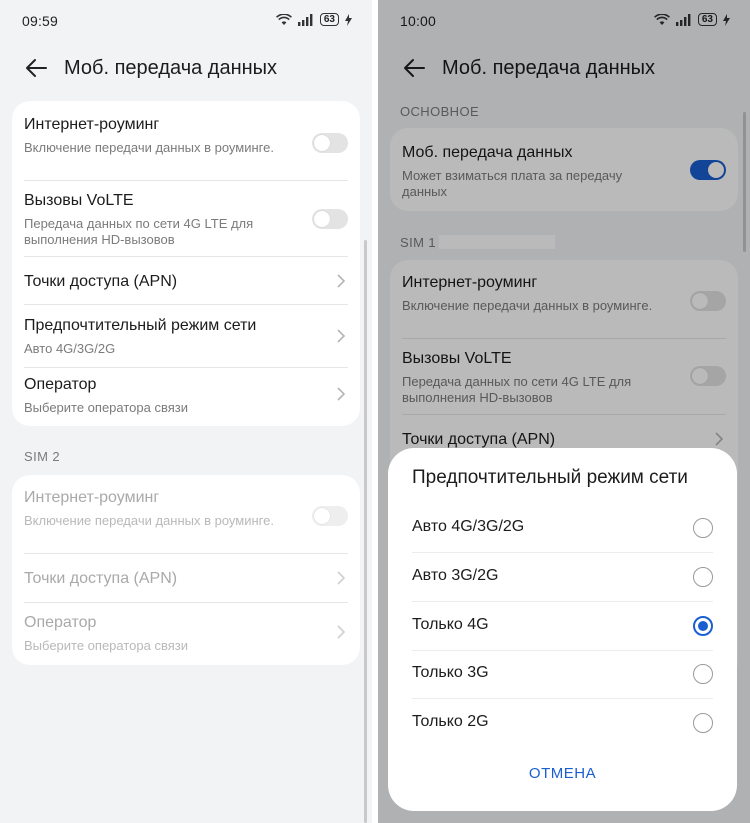 Image resolution: width=750 pixels, height=823 pixels. Describe the element at coordinates (79, 200) in the screenshot. I see `row-title: Вызовы VoLTE` at that location.